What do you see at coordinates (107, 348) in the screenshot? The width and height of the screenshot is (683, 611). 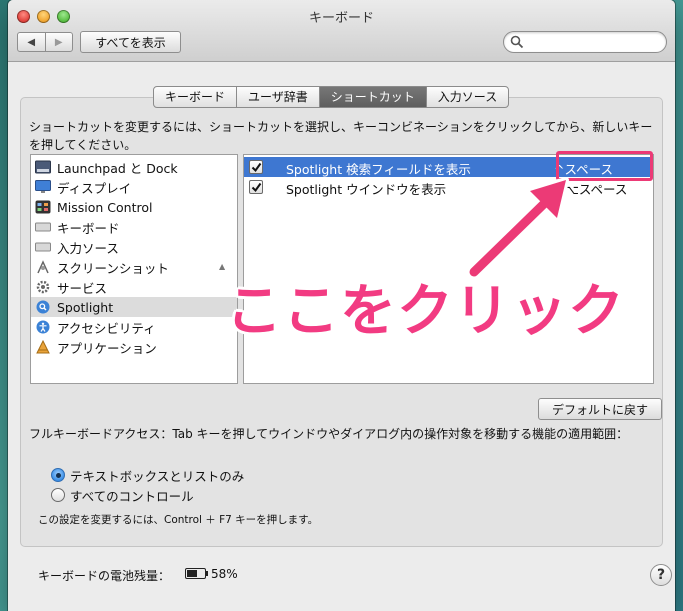 I see `category-label: アプリケーション` at bounding box center [107, 348].